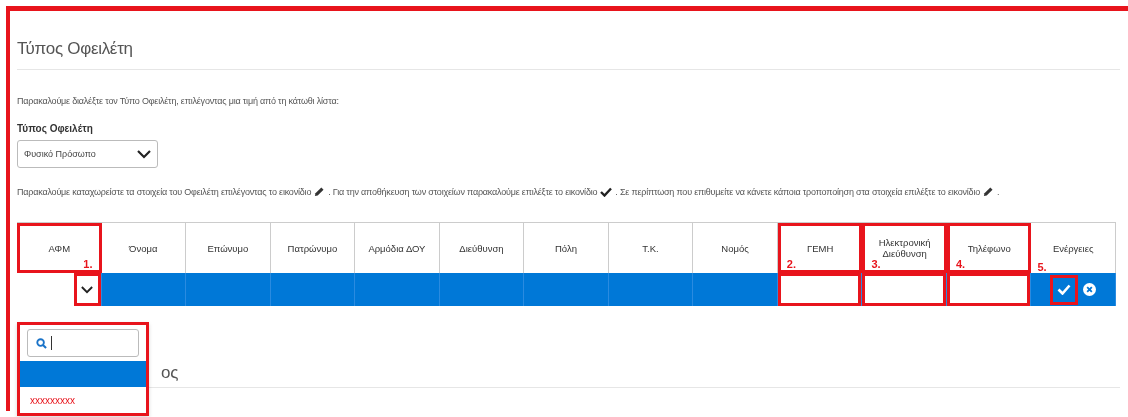 The image size is (1128, 417). Describe the element at coordinates (397, 248) in the screenshot. I see `header-text: Αρμόδια ΔΟΥ` at that location.